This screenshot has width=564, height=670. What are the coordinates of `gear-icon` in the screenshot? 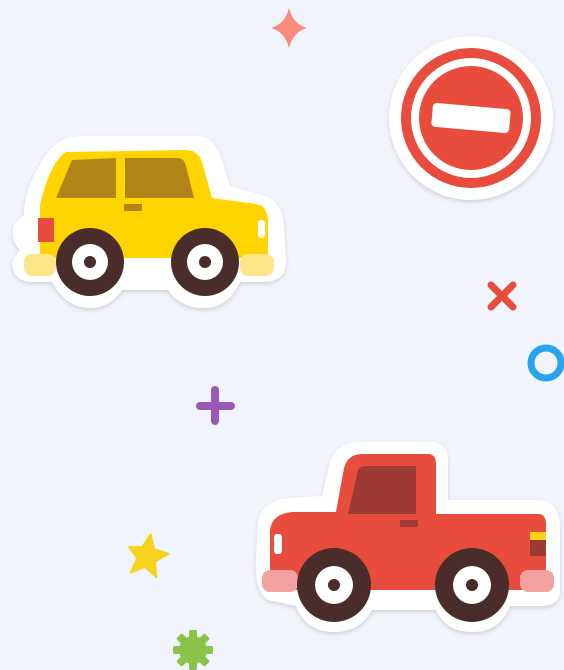 It's located at (193, 650).